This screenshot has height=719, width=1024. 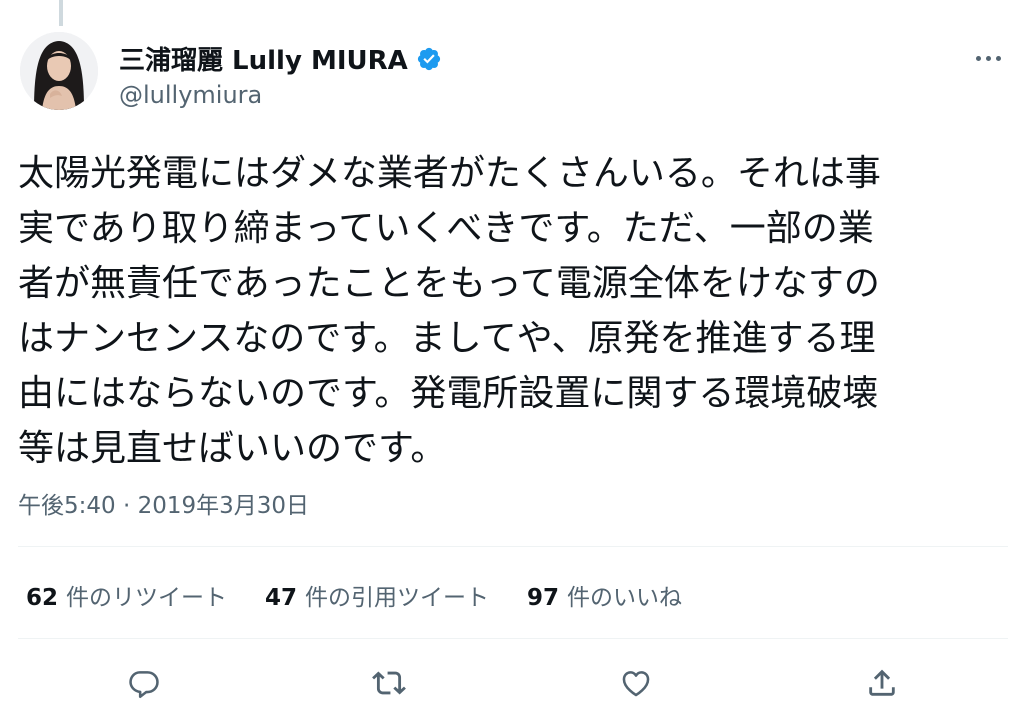 I want to click on quote-label: 件の引用ツイート, so click(x=397, y=598).